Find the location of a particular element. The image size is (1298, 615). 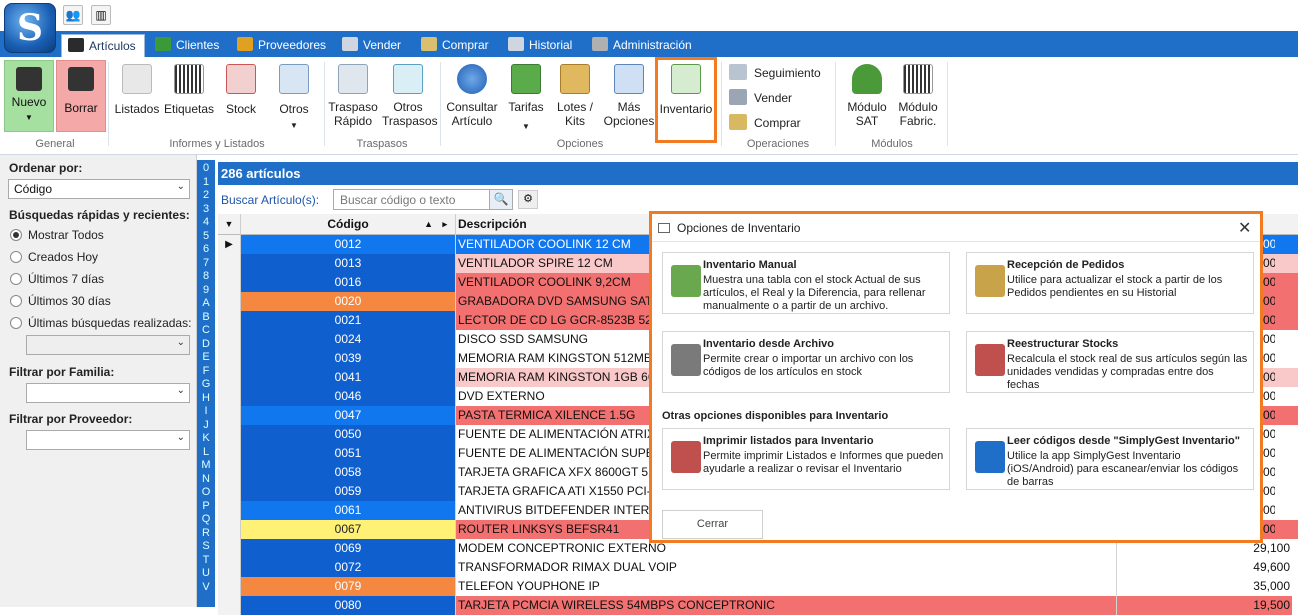

alpha-index-L: L is located at coordinates (206, 452).